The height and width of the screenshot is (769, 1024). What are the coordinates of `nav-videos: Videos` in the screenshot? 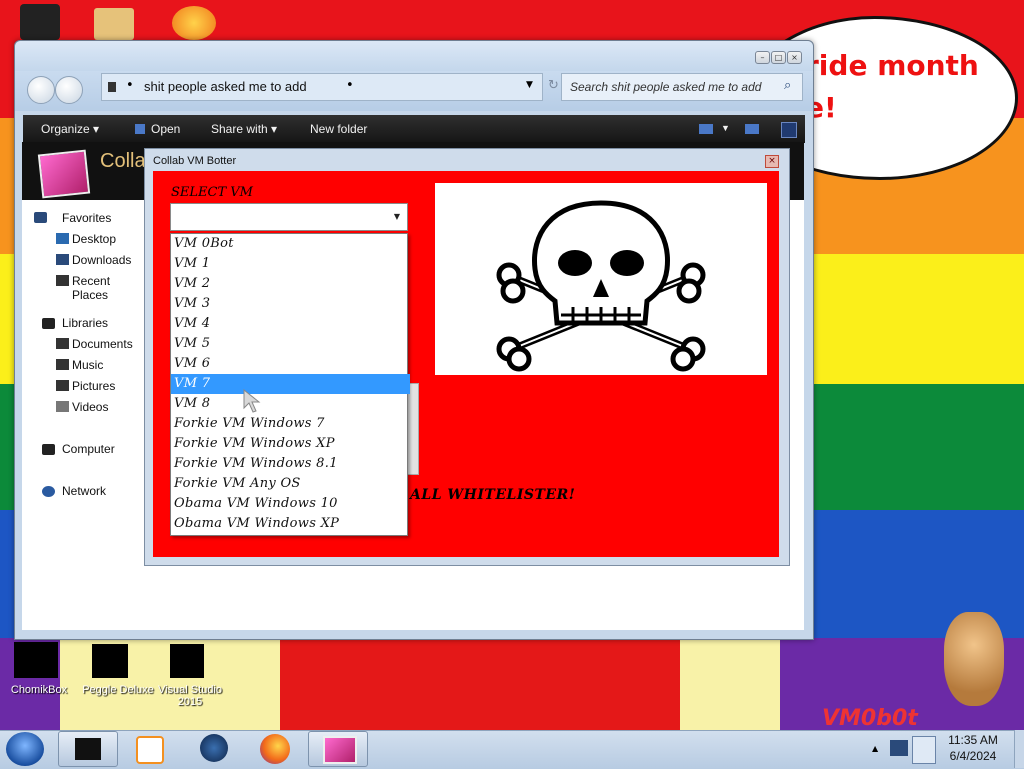 It's located at (90, 407).